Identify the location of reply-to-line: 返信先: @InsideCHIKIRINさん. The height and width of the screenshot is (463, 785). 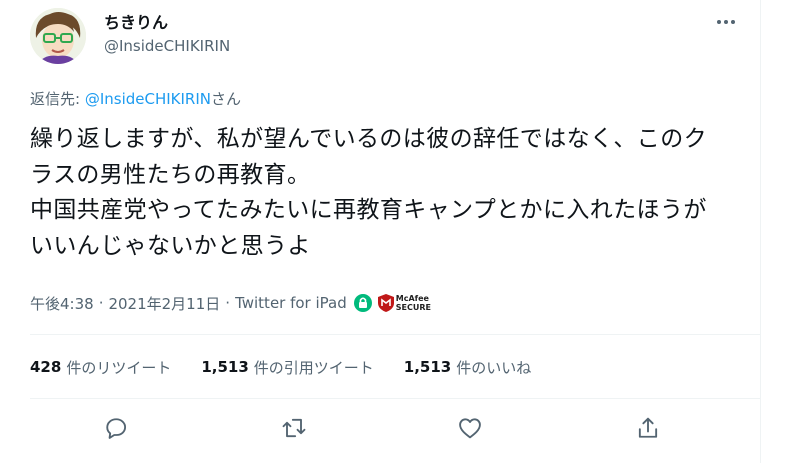
(135, 98).